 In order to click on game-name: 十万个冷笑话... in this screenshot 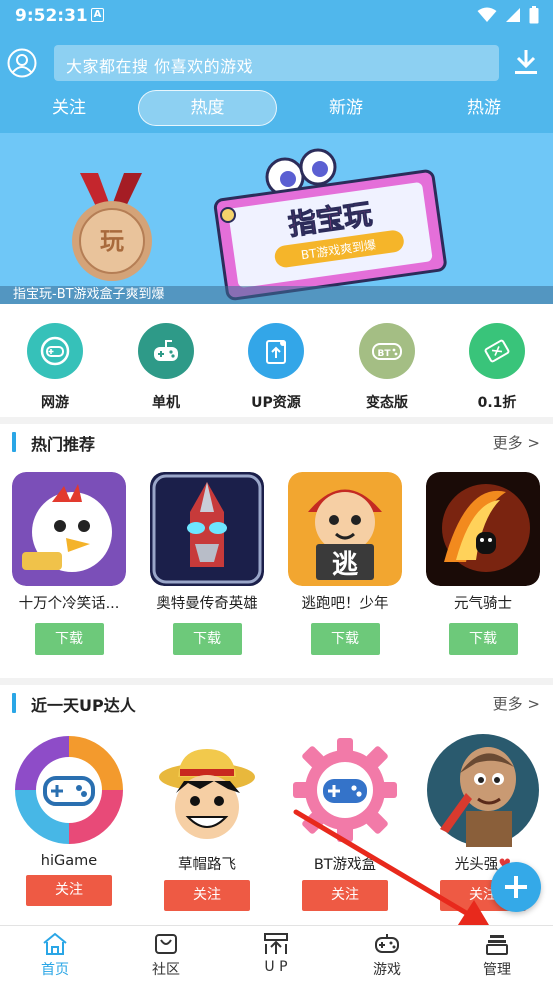, I will do `click(69, 604)`.